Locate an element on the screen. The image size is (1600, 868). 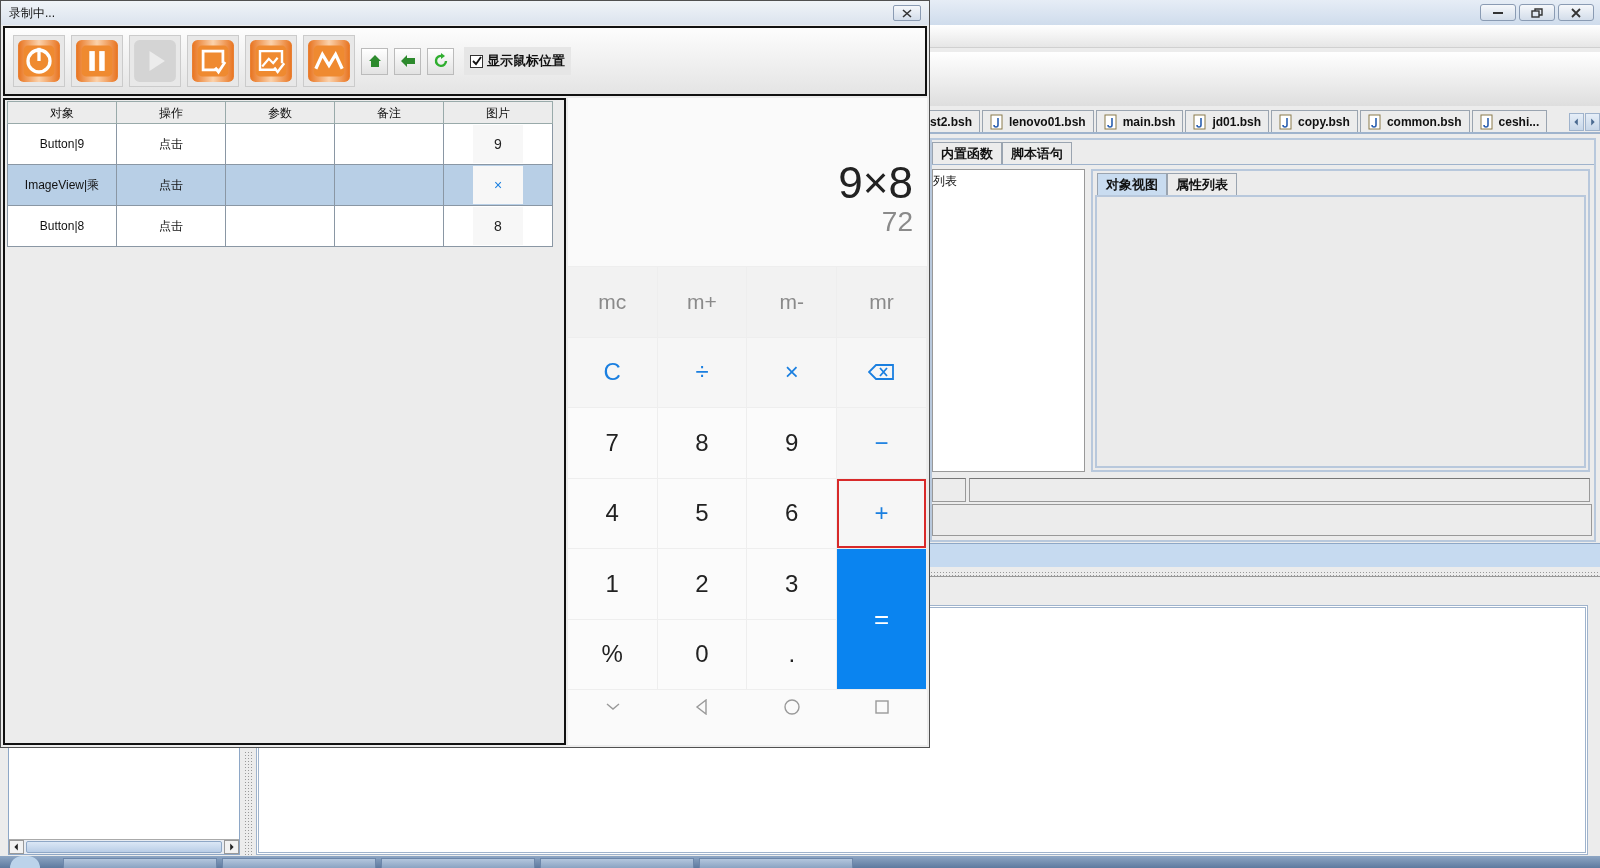
calculator-key: 4 is located at coordinates (612, 513).